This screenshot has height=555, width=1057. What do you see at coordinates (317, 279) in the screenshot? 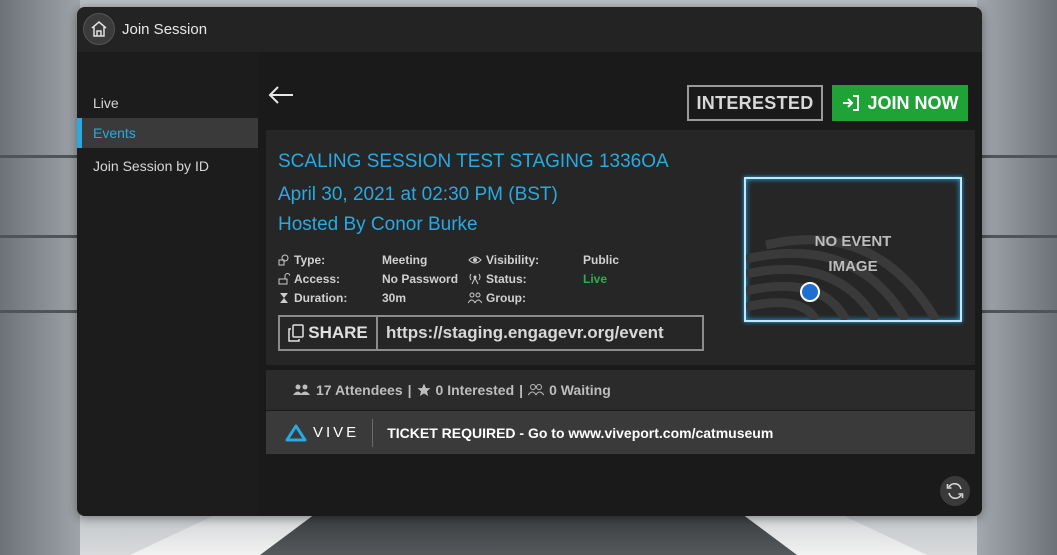
I see `access-label: Access:` at bounding box center [317, 279].